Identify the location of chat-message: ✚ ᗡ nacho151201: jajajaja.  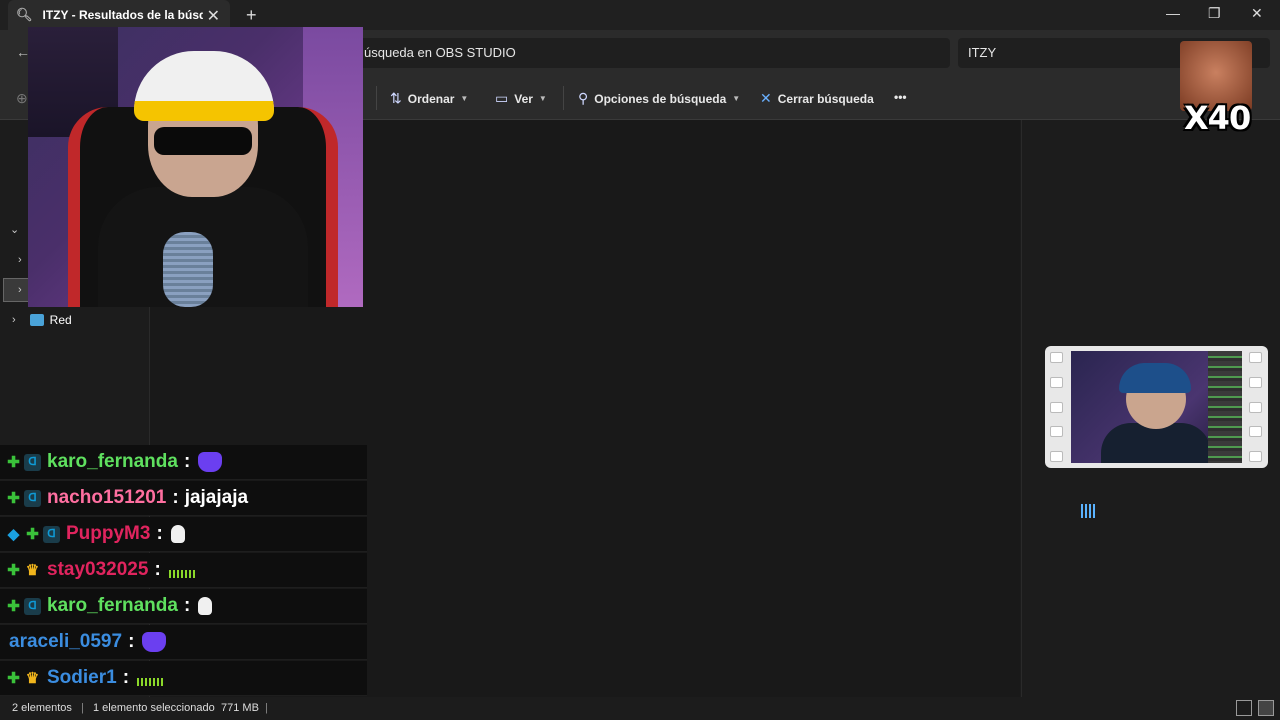
(183, 498).